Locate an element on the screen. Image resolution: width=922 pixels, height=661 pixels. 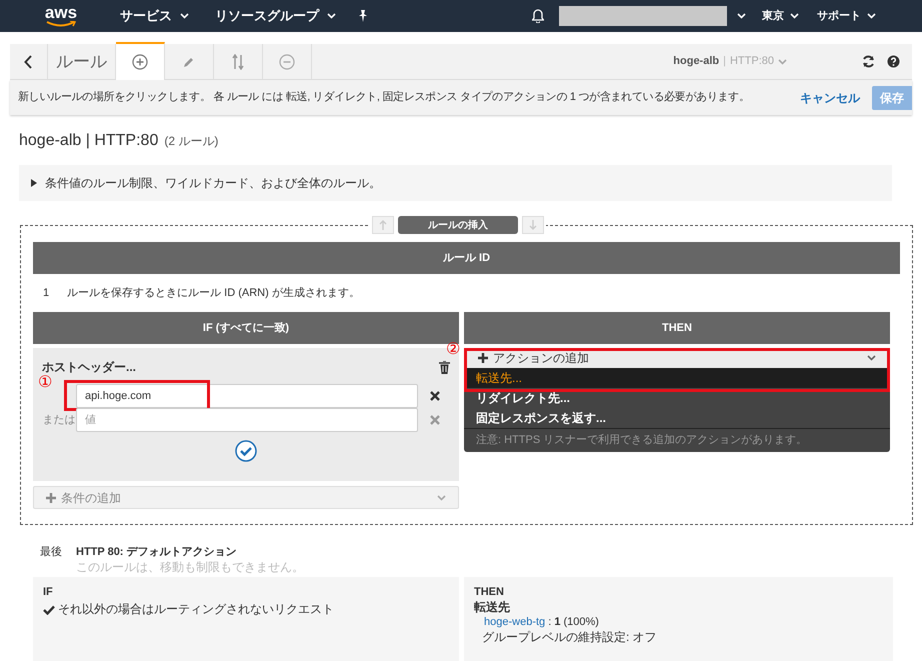
confirm-button is located at coordinates (246, 451).